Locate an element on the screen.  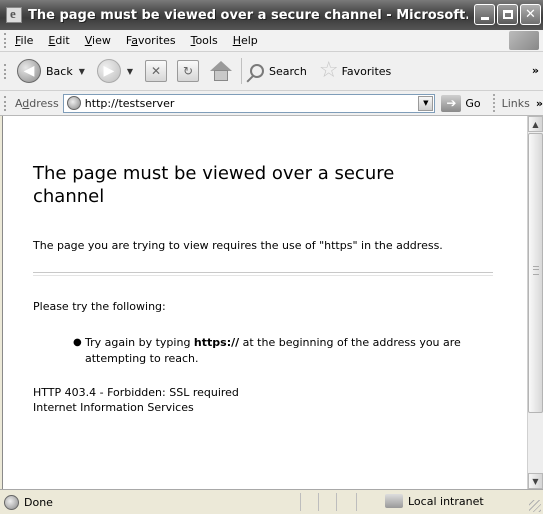
back-dropdown-icon: ▼ is located at coordinates (82, 71).